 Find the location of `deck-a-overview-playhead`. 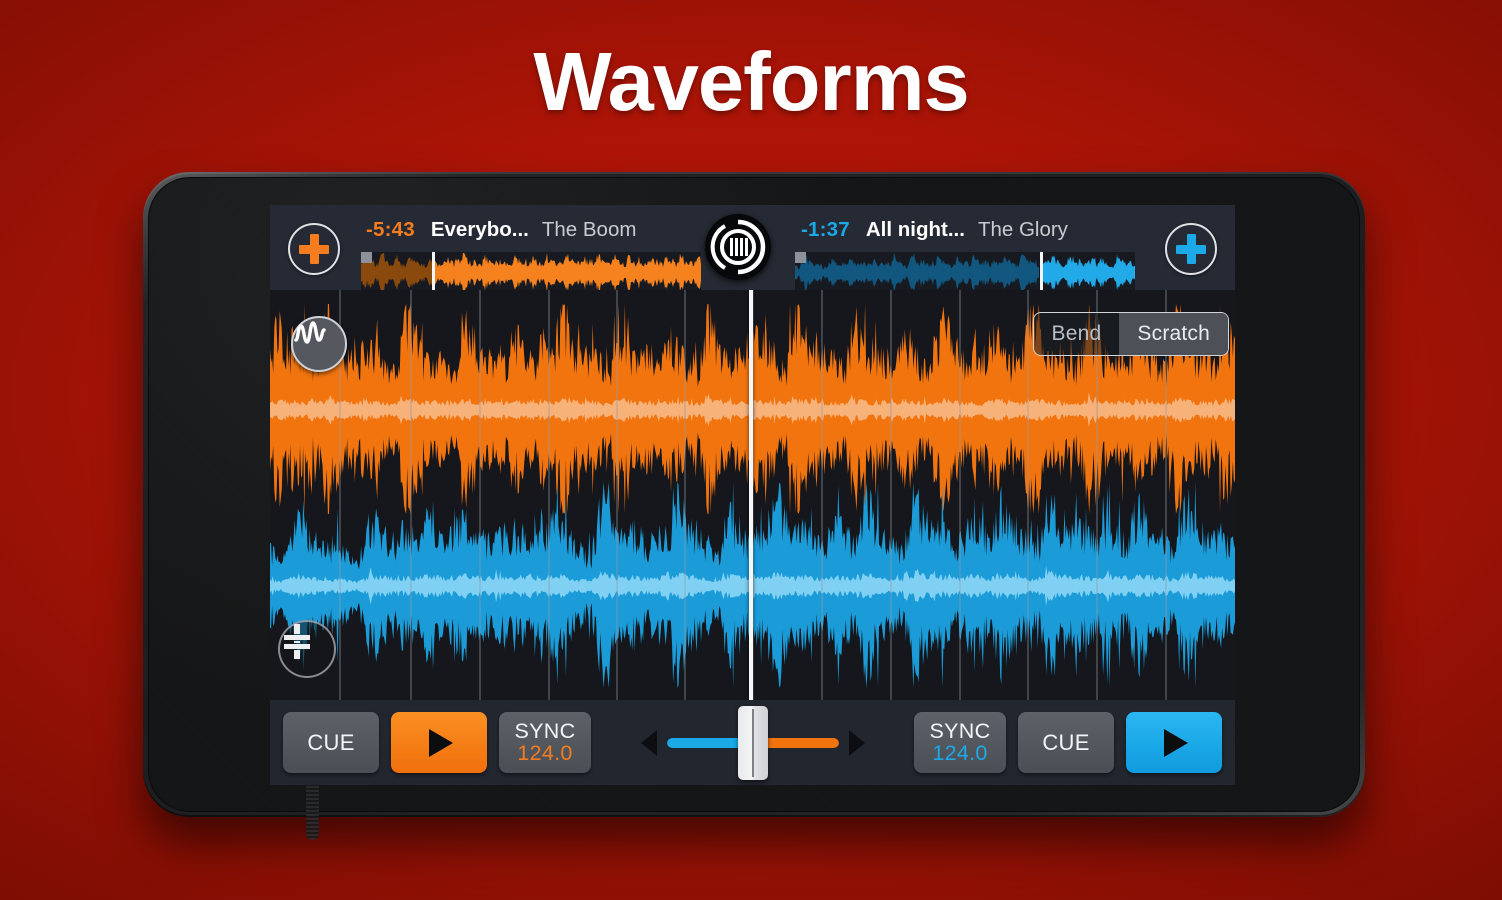

deck-a-overview-playhead is located at coordinates (434, 272).